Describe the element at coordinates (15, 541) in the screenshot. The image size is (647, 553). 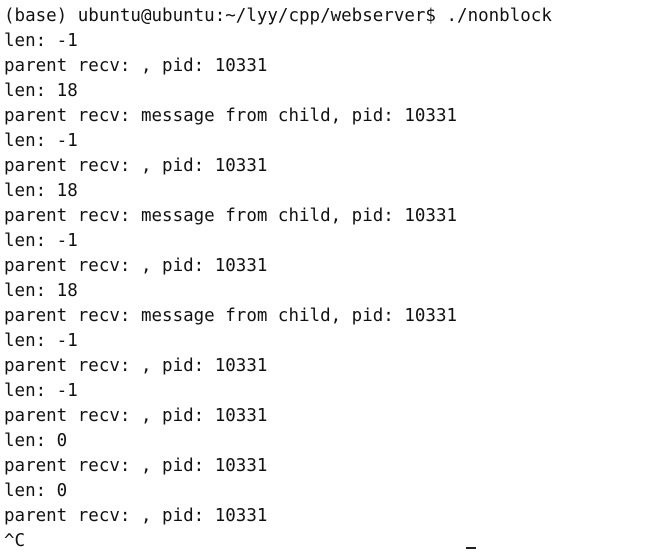
I see `interrupt-line: ^C` at that location.